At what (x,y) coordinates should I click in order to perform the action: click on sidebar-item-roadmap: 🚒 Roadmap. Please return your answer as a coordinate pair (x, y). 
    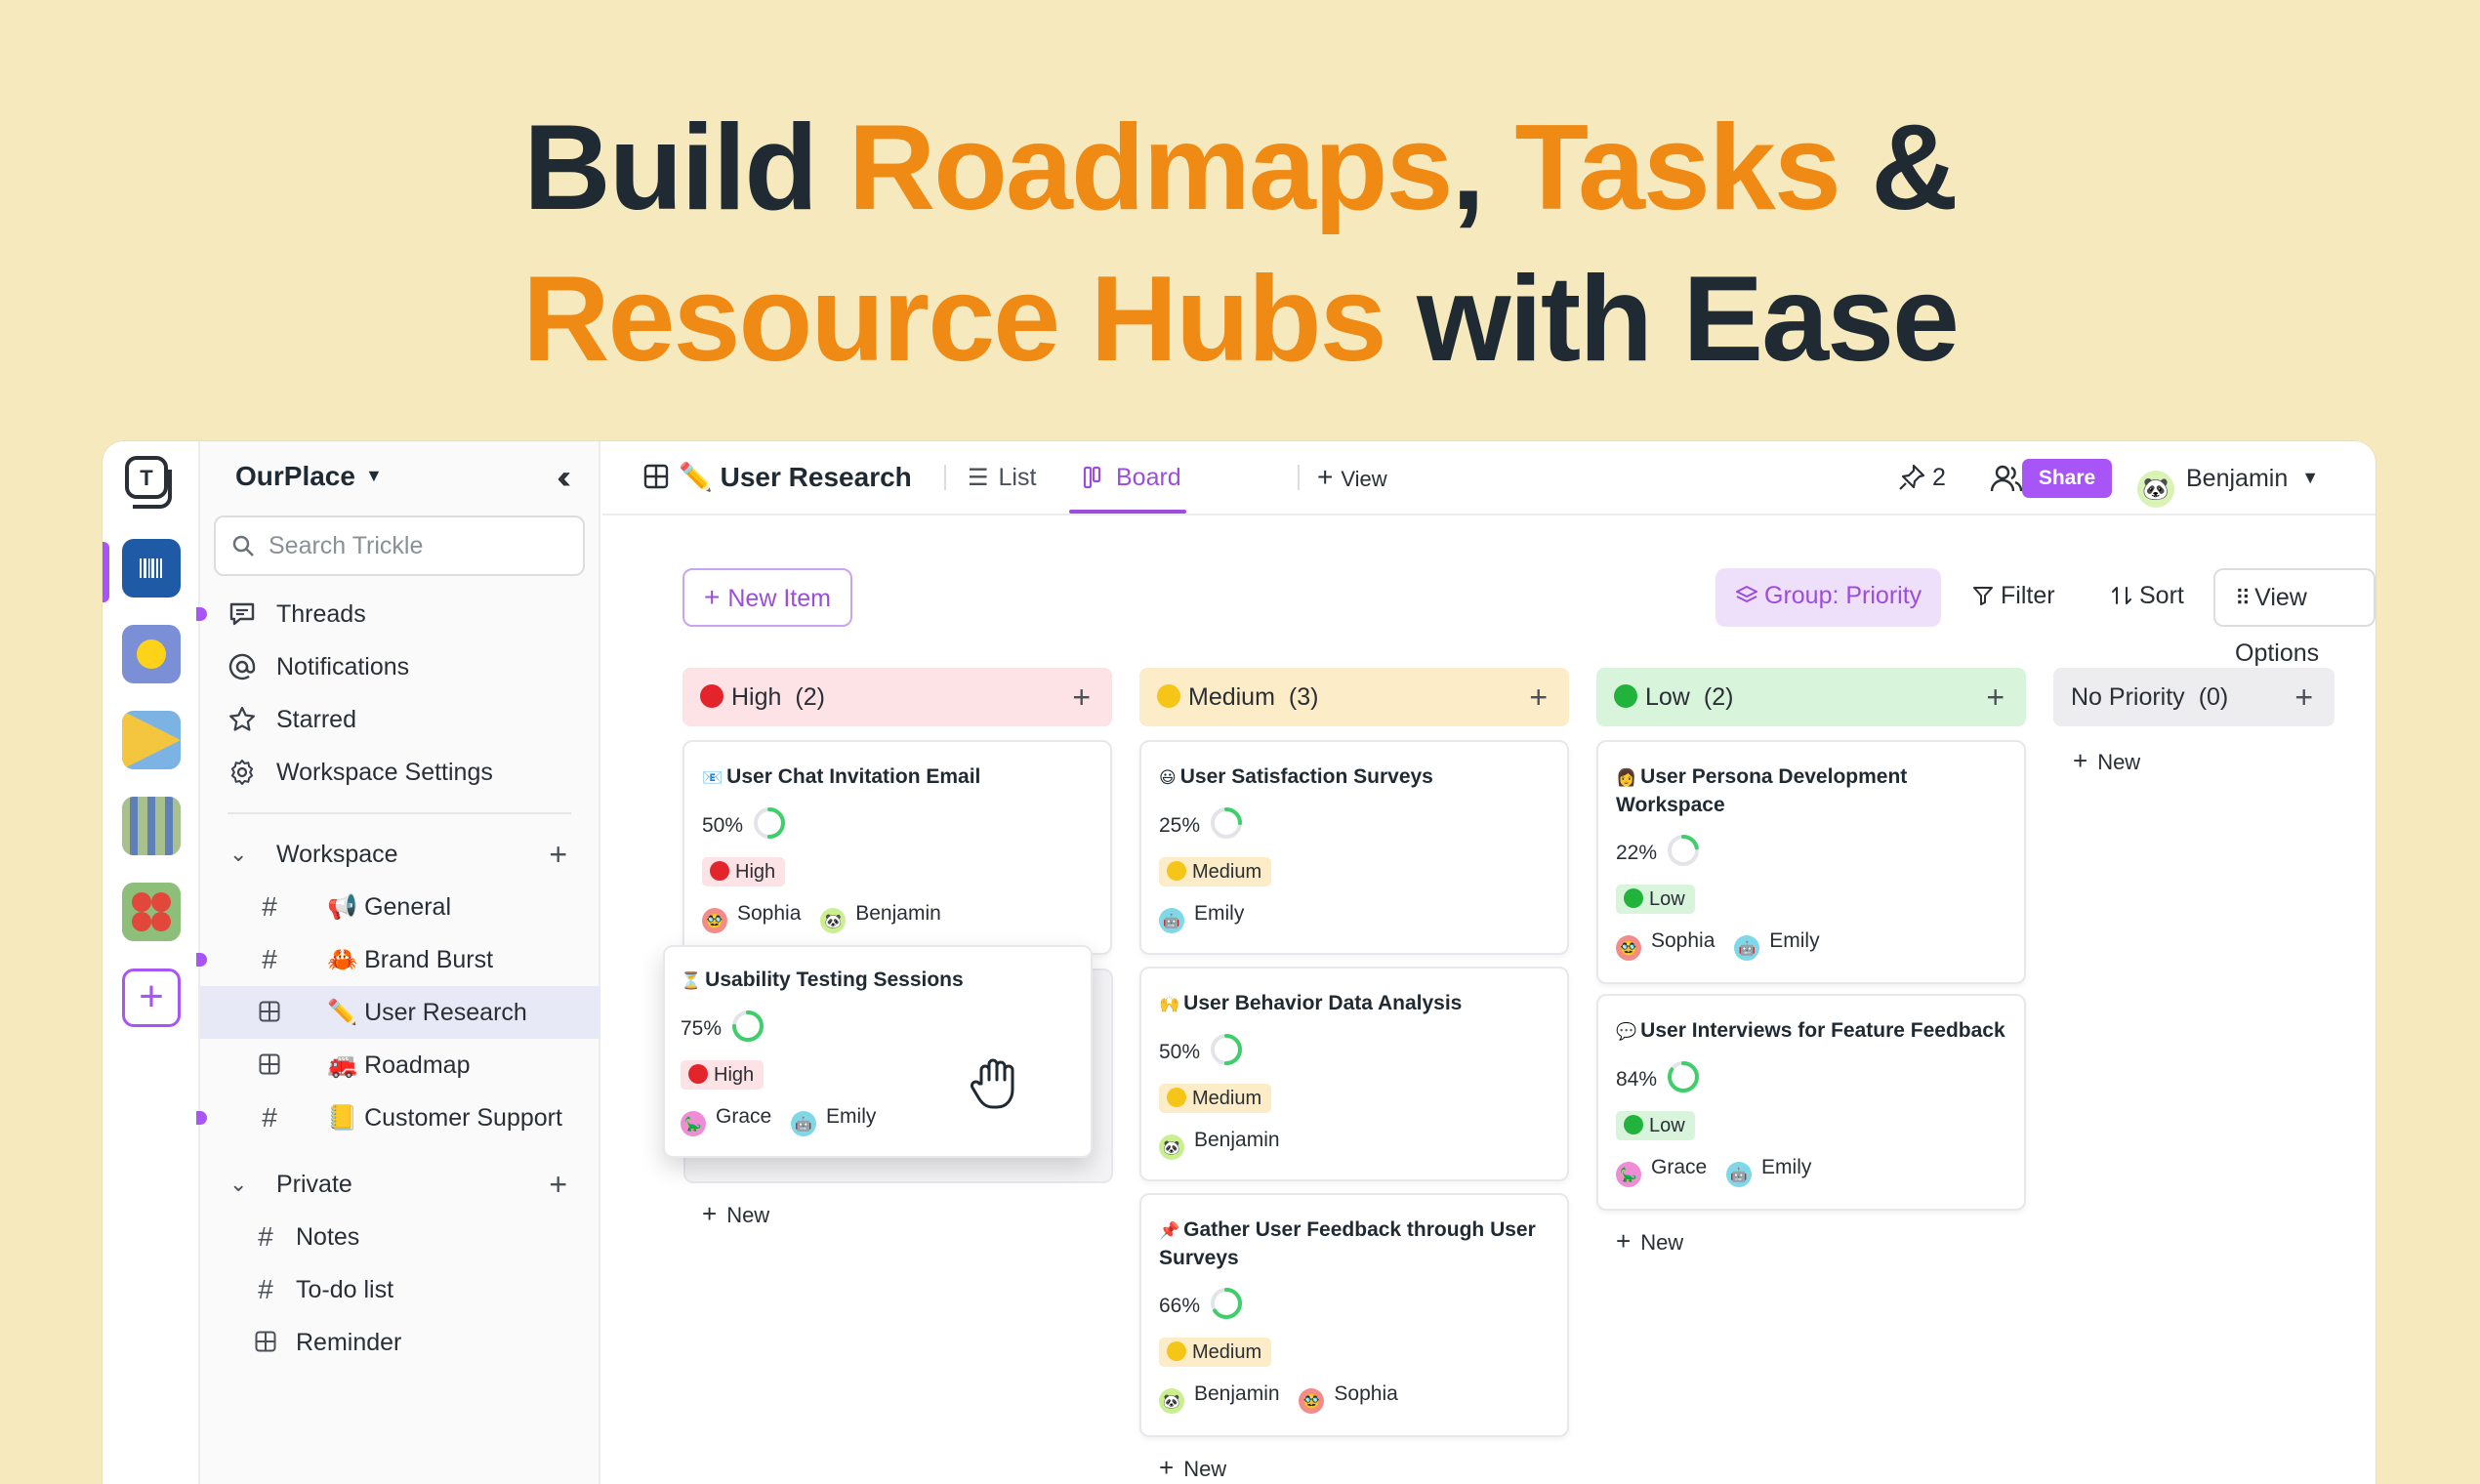
    Looking at the image, I should click on (400, 1066).